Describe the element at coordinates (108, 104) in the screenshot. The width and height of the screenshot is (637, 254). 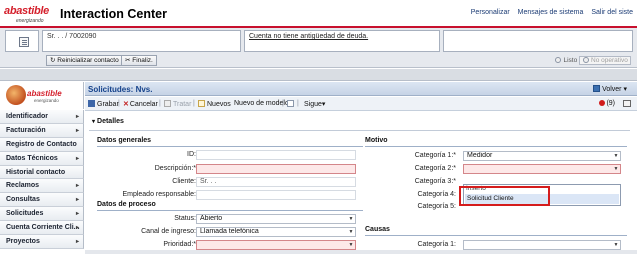
I see `save-label: Grabar` at that location.